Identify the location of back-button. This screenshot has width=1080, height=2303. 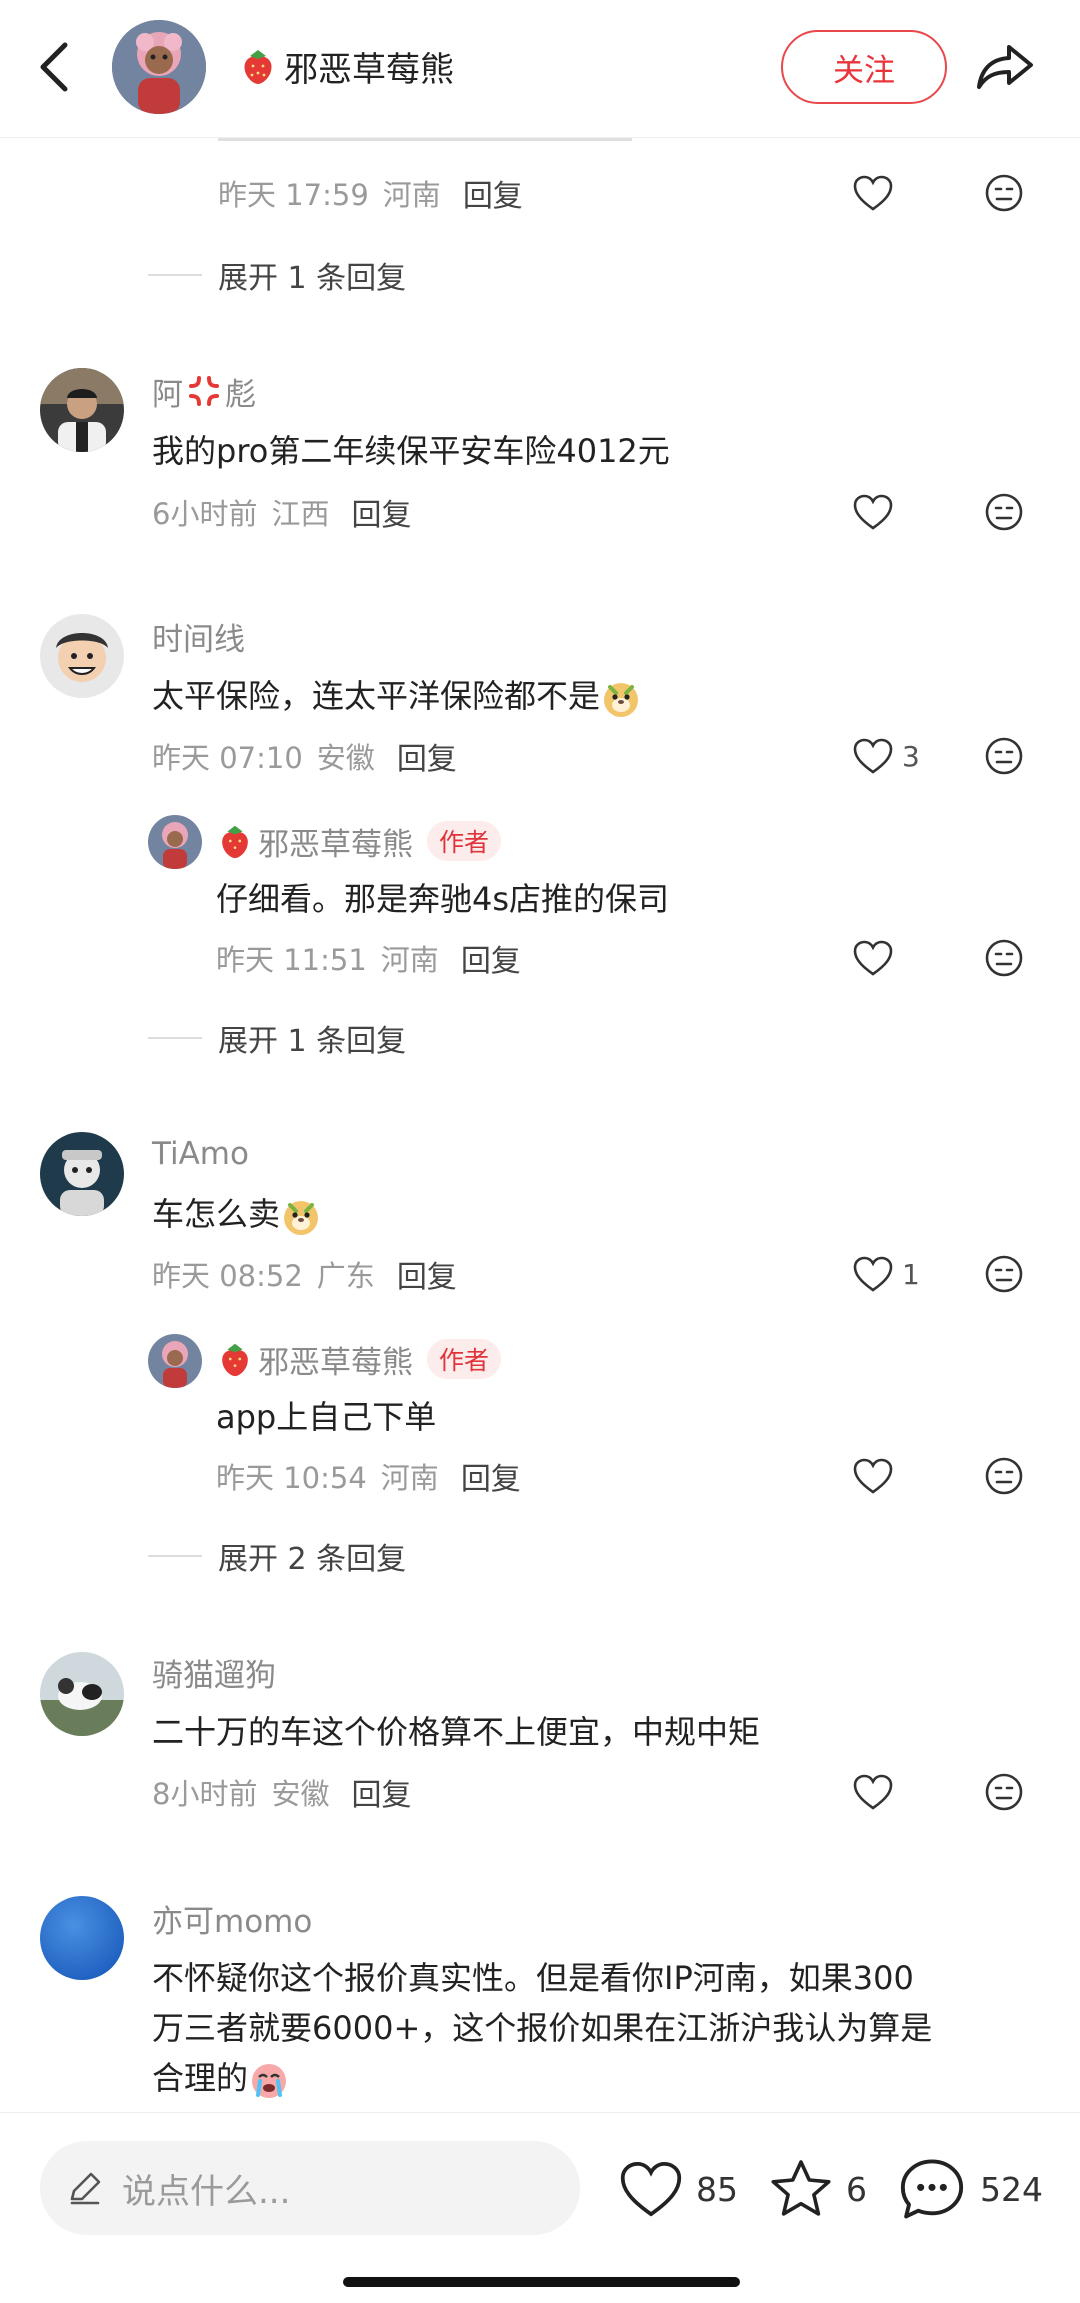
(54, 67).